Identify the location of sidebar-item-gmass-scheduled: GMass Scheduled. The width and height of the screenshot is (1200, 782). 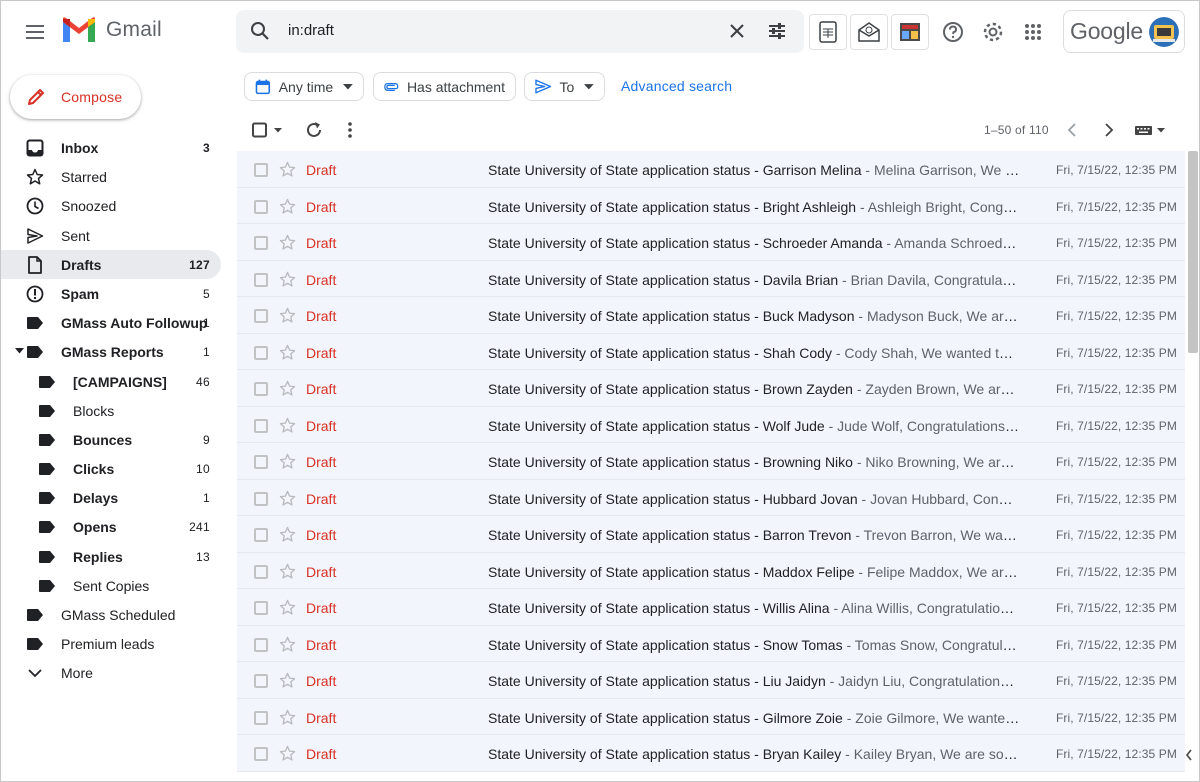
(111, 614).